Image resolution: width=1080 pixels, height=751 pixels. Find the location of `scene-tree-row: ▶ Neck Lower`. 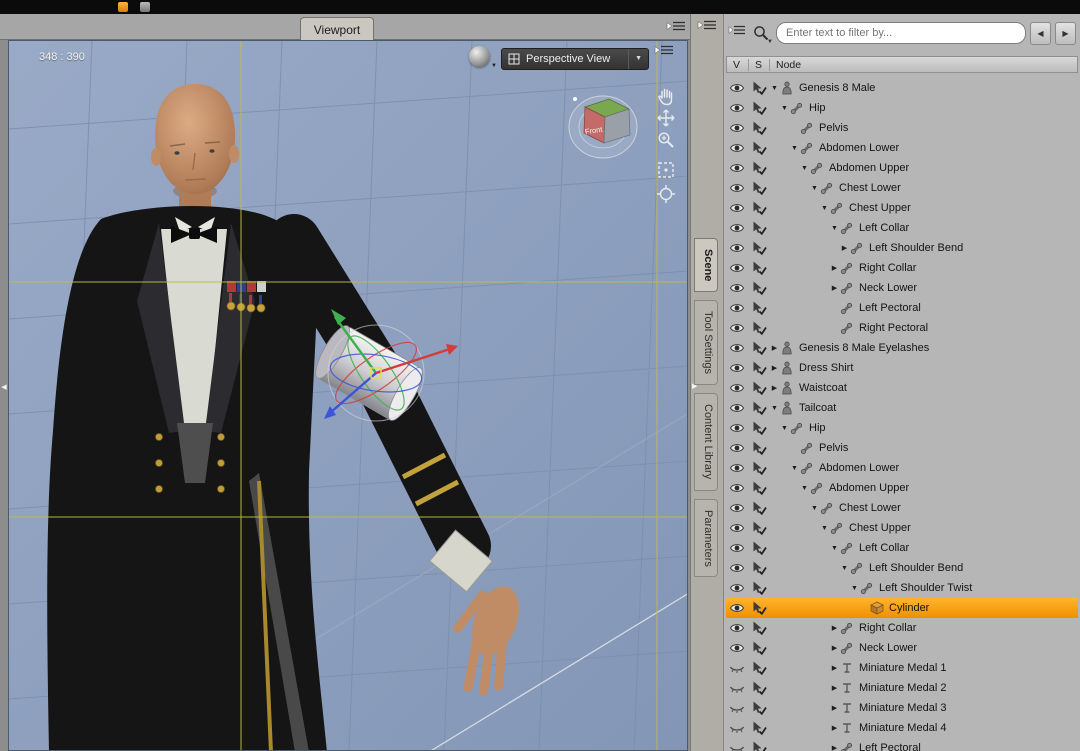

scene-tree-row: ▶ Neck Lower is located at coordinates (902, 288).